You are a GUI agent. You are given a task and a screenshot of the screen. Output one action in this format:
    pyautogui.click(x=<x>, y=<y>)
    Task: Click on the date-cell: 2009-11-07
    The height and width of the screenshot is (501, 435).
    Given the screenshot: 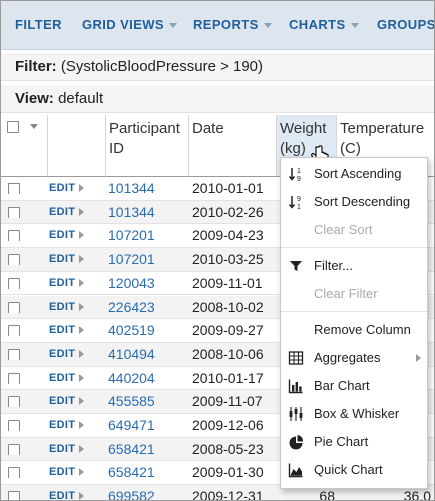 What is the action you would take?
    pyautogui.click(x=227, y=401)
    